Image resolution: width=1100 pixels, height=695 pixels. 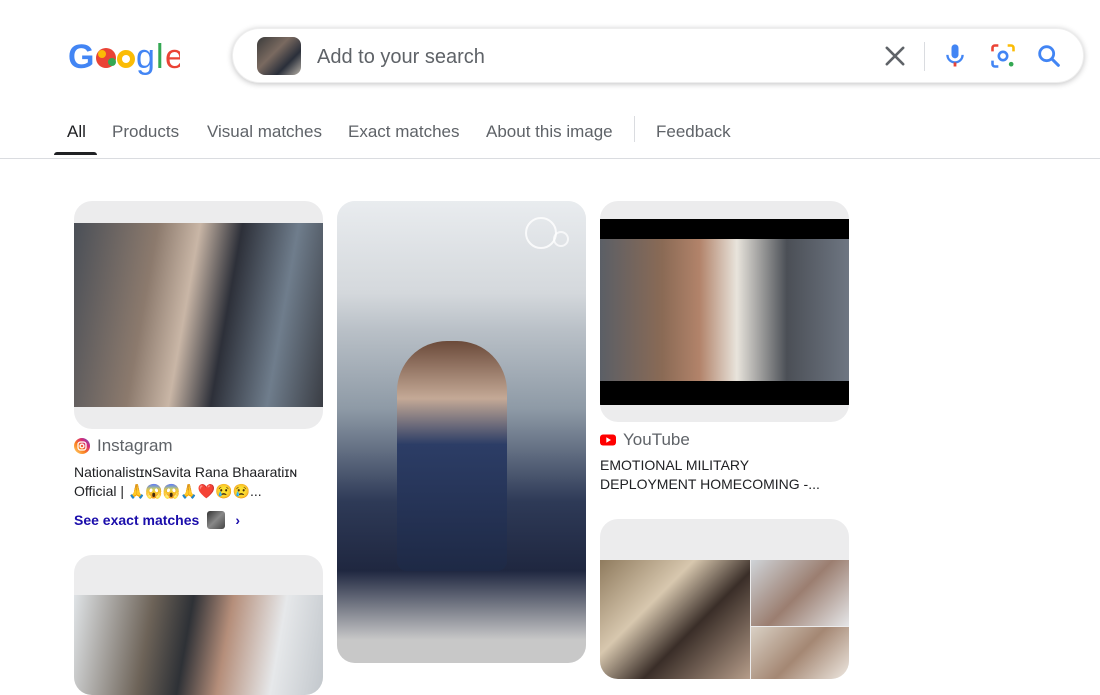 I want to click on lens-camera-icon, so click(x=1003, y=56).